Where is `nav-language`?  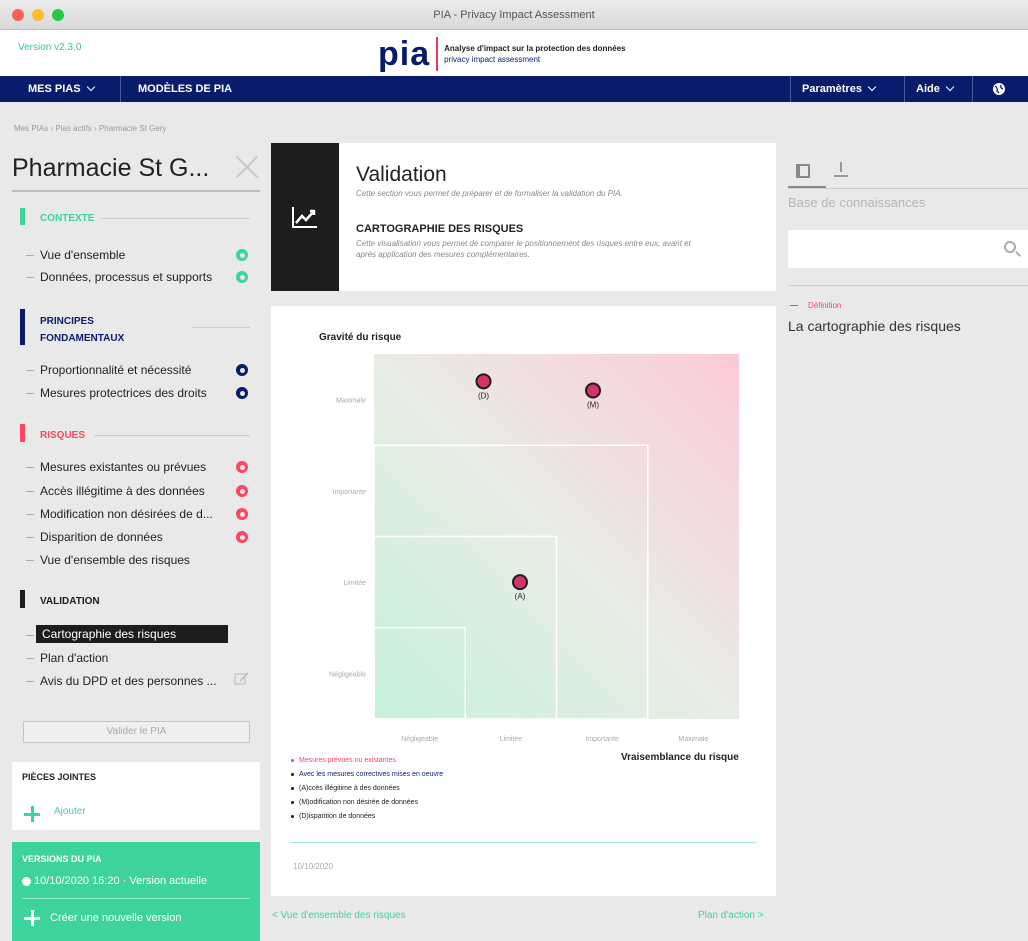 nav-language is located at coordinates (999, 89).